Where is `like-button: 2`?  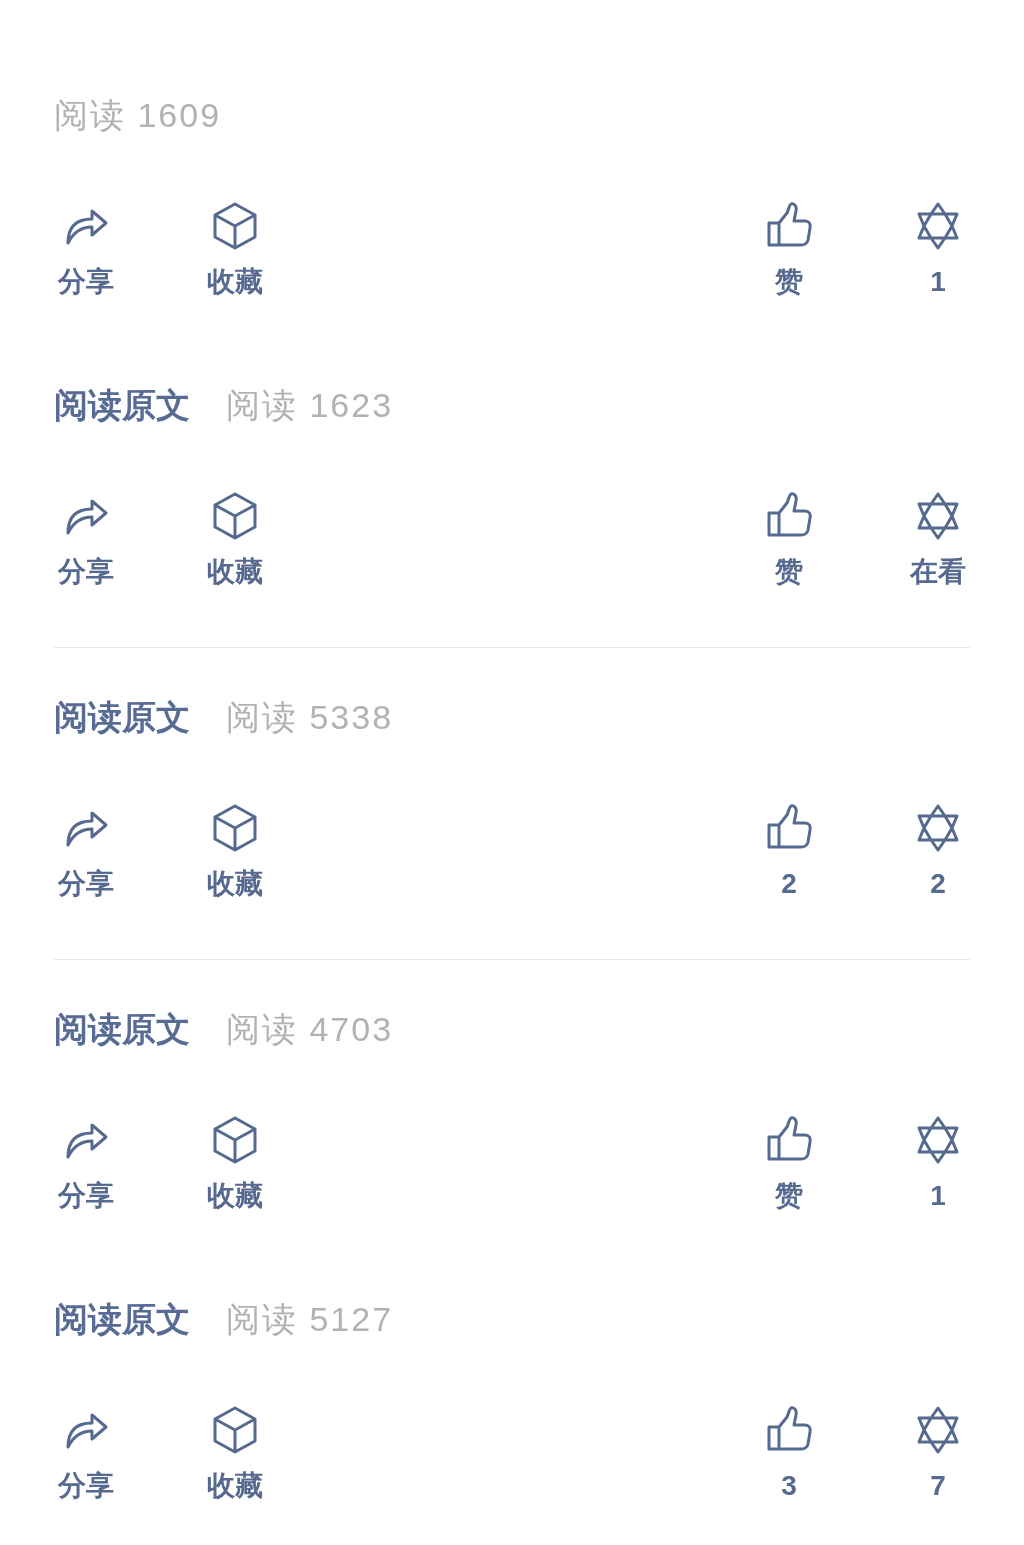 like-button: 2 is located at coordinates (789, 852).